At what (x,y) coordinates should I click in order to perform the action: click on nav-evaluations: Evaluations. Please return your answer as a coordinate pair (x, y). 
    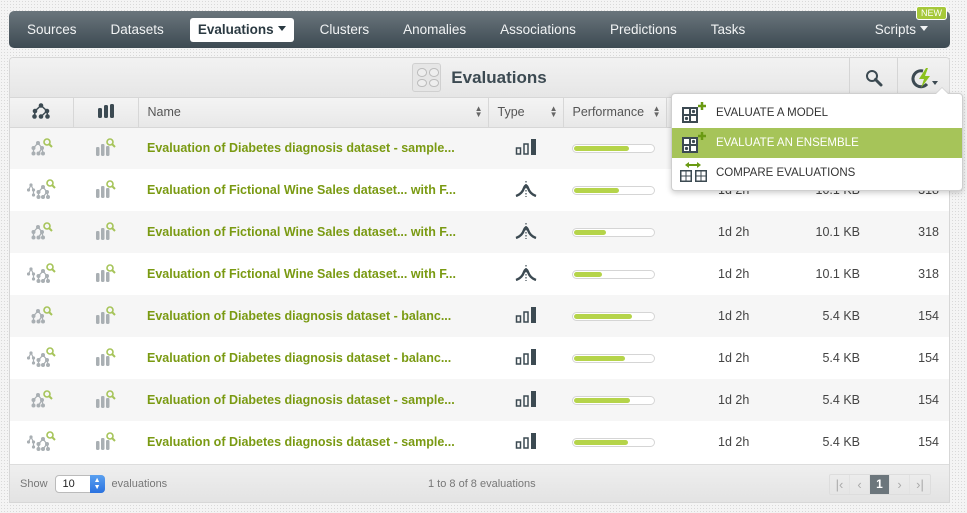
    Looking at the image, I should click on (241, 29).